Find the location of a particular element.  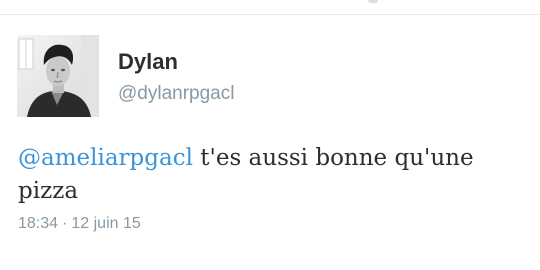

avatar is located at coordinates (58, 76).